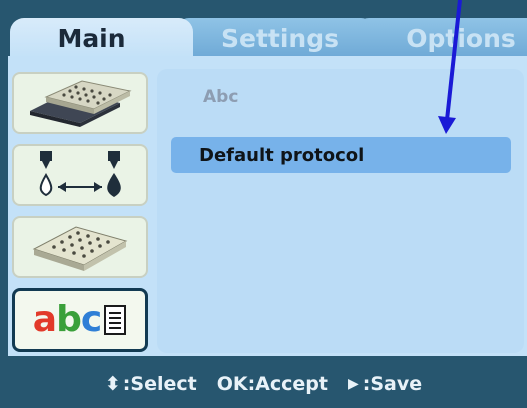 This screenshot has width=527, height=408. I want to click on microplate-icon, so click(80, 248).